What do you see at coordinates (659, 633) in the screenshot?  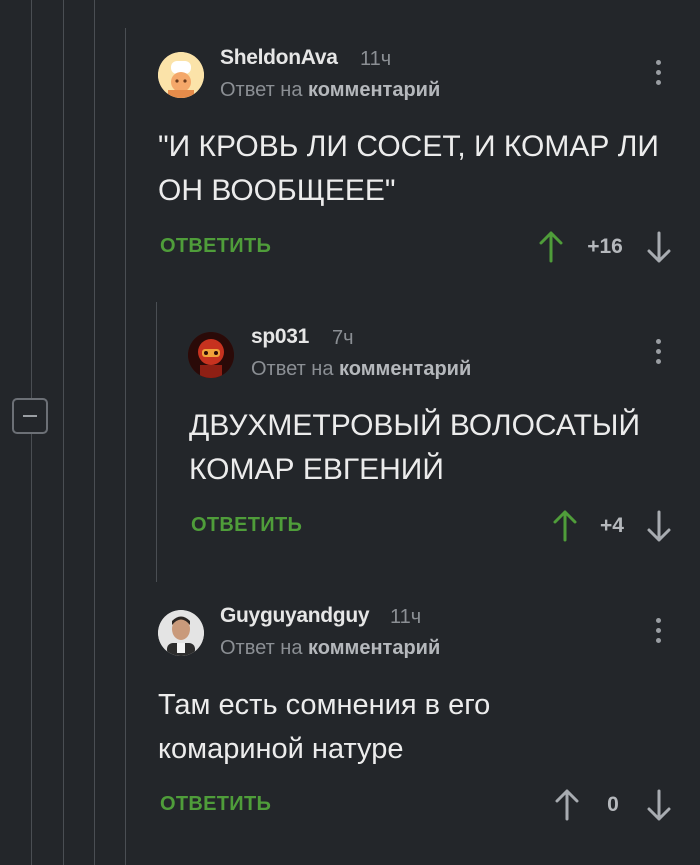 I see `more-options-icon` at bounding box center [659, 633].